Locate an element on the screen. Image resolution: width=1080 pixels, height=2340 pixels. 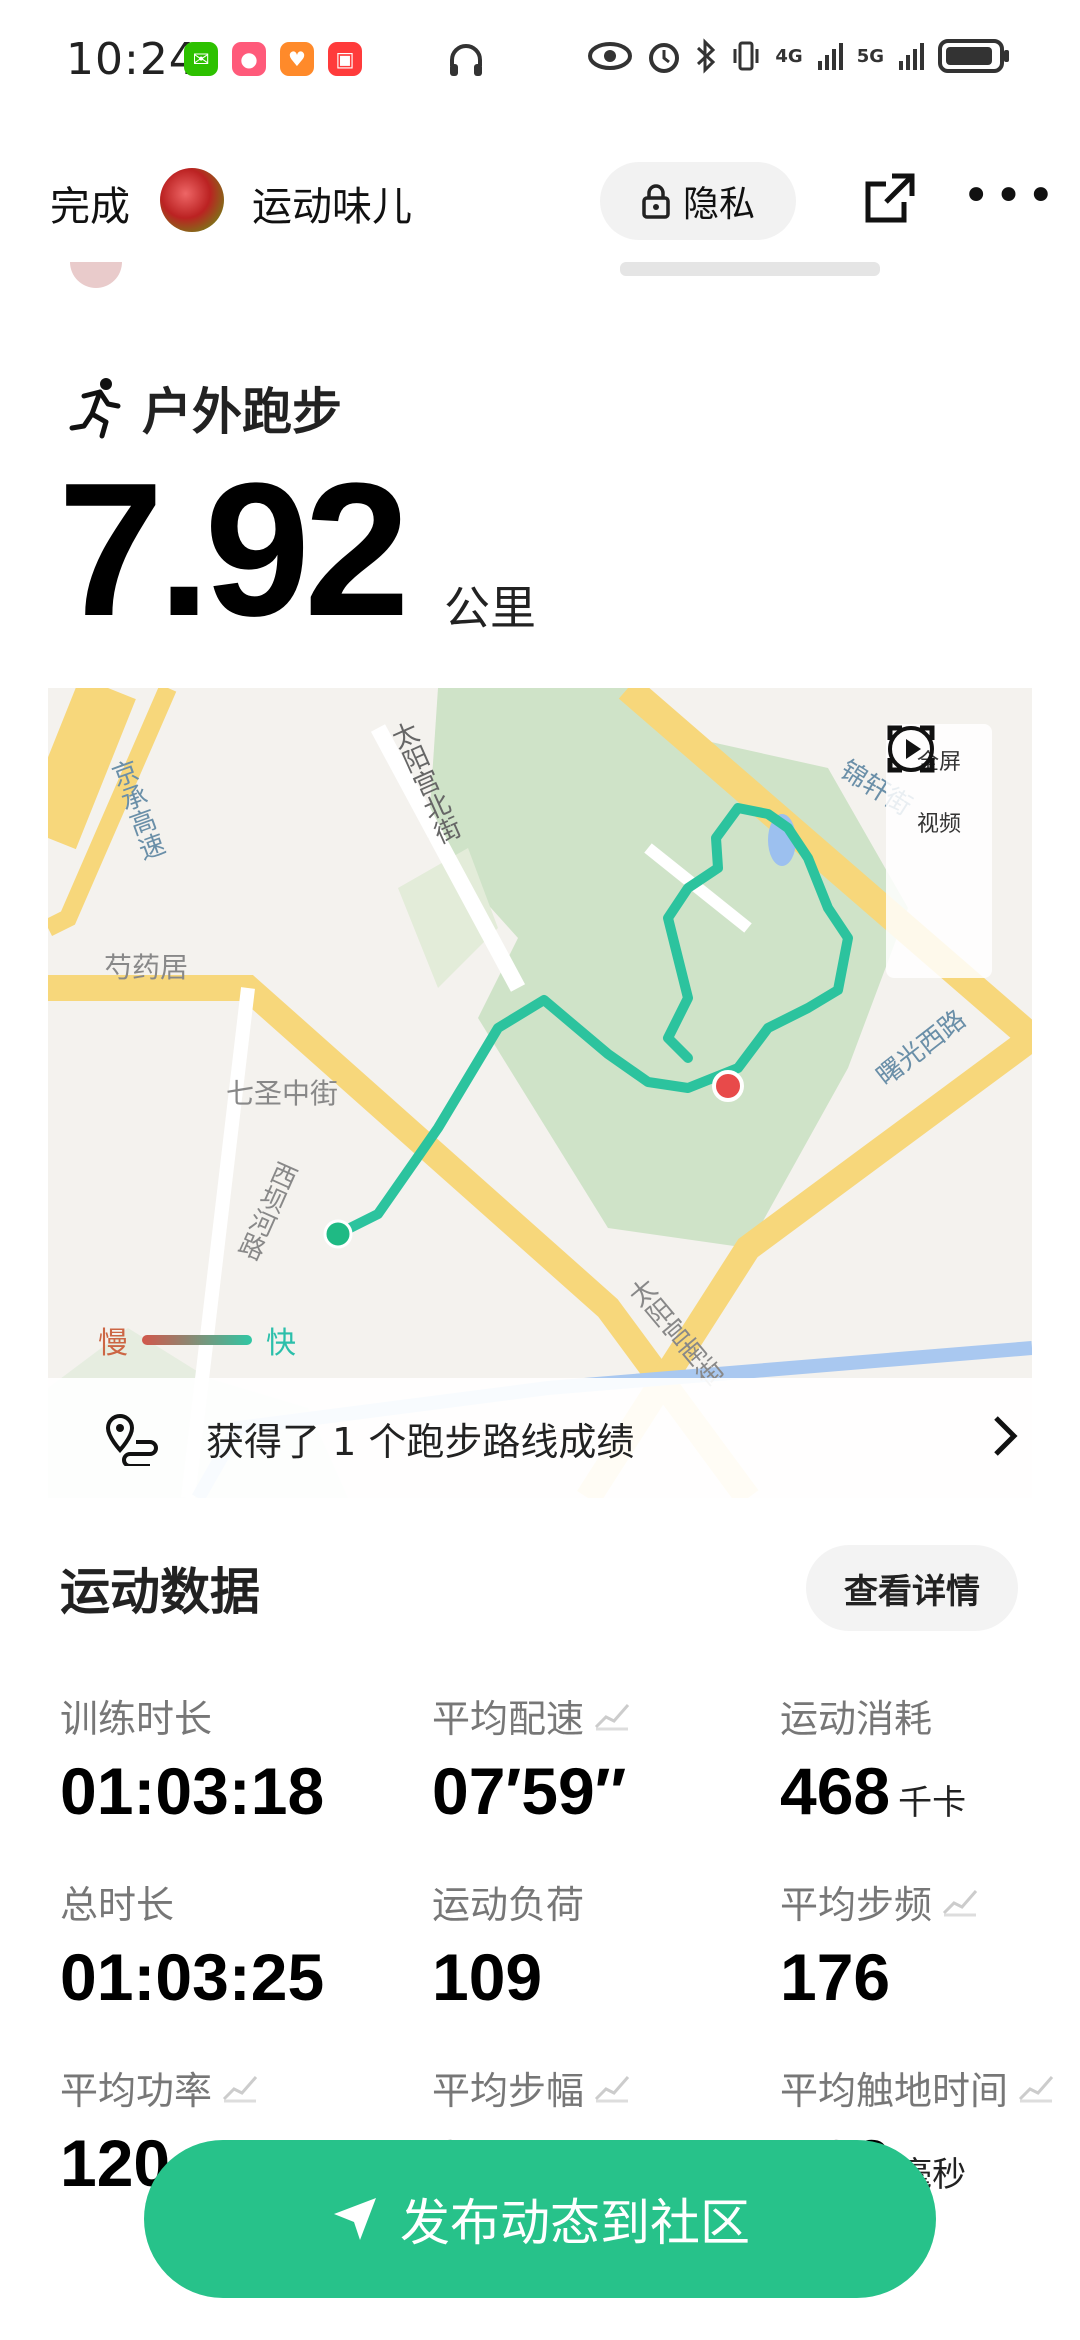
stat-label: 平均步频 is located at coordinates (856, 1905).